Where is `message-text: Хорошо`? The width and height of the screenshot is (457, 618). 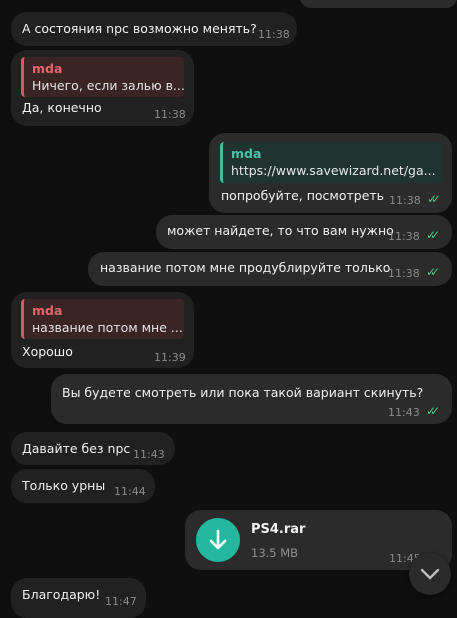 message-text: Хорошо is located at coordinates (47, 351).